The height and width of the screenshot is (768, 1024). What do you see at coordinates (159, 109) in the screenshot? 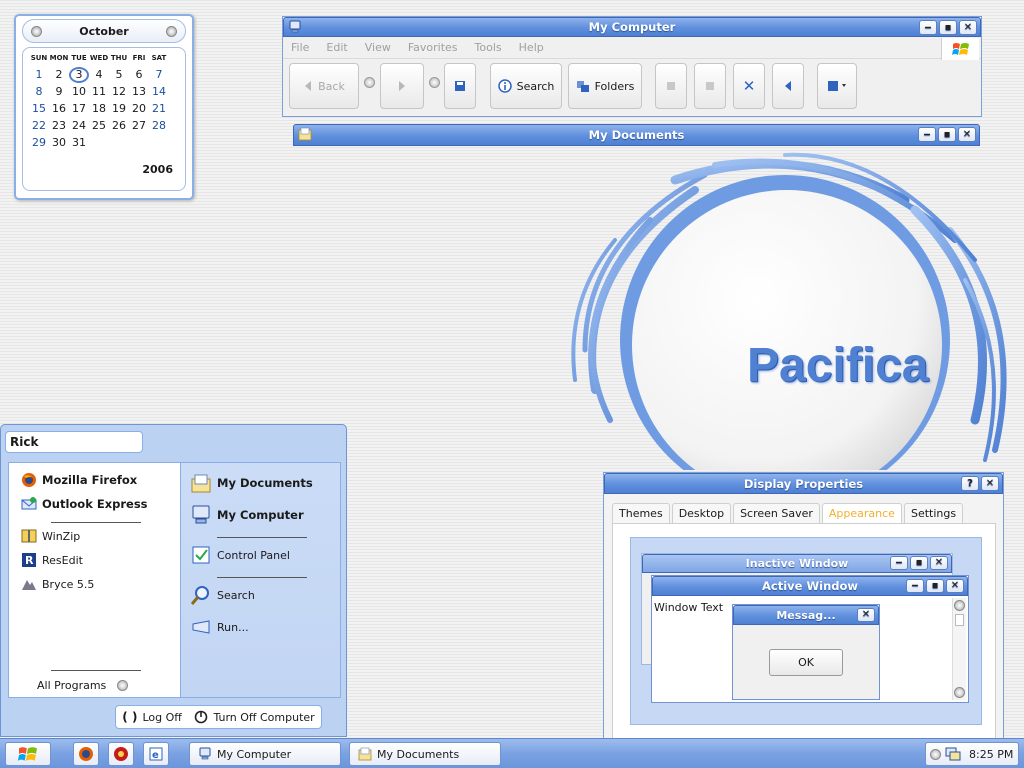
I see `calendar-day: 21` at bounding box center [159, 109].